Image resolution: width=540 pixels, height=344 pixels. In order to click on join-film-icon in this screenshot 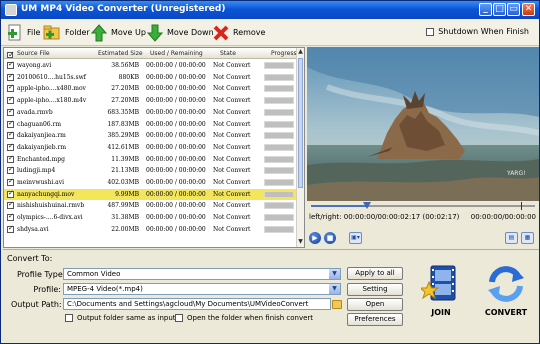, I will do `click(437, 283)`.